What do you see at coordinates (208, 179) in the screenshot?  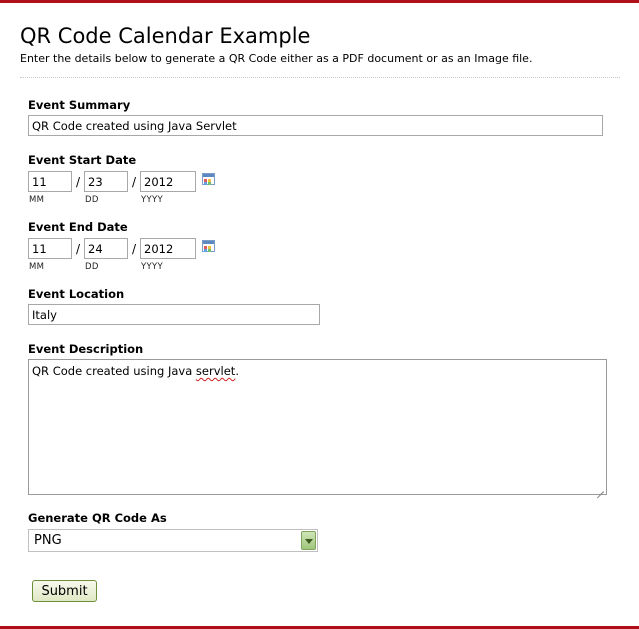 I see `start-calendar-icon` at bounding box center [208, 179].